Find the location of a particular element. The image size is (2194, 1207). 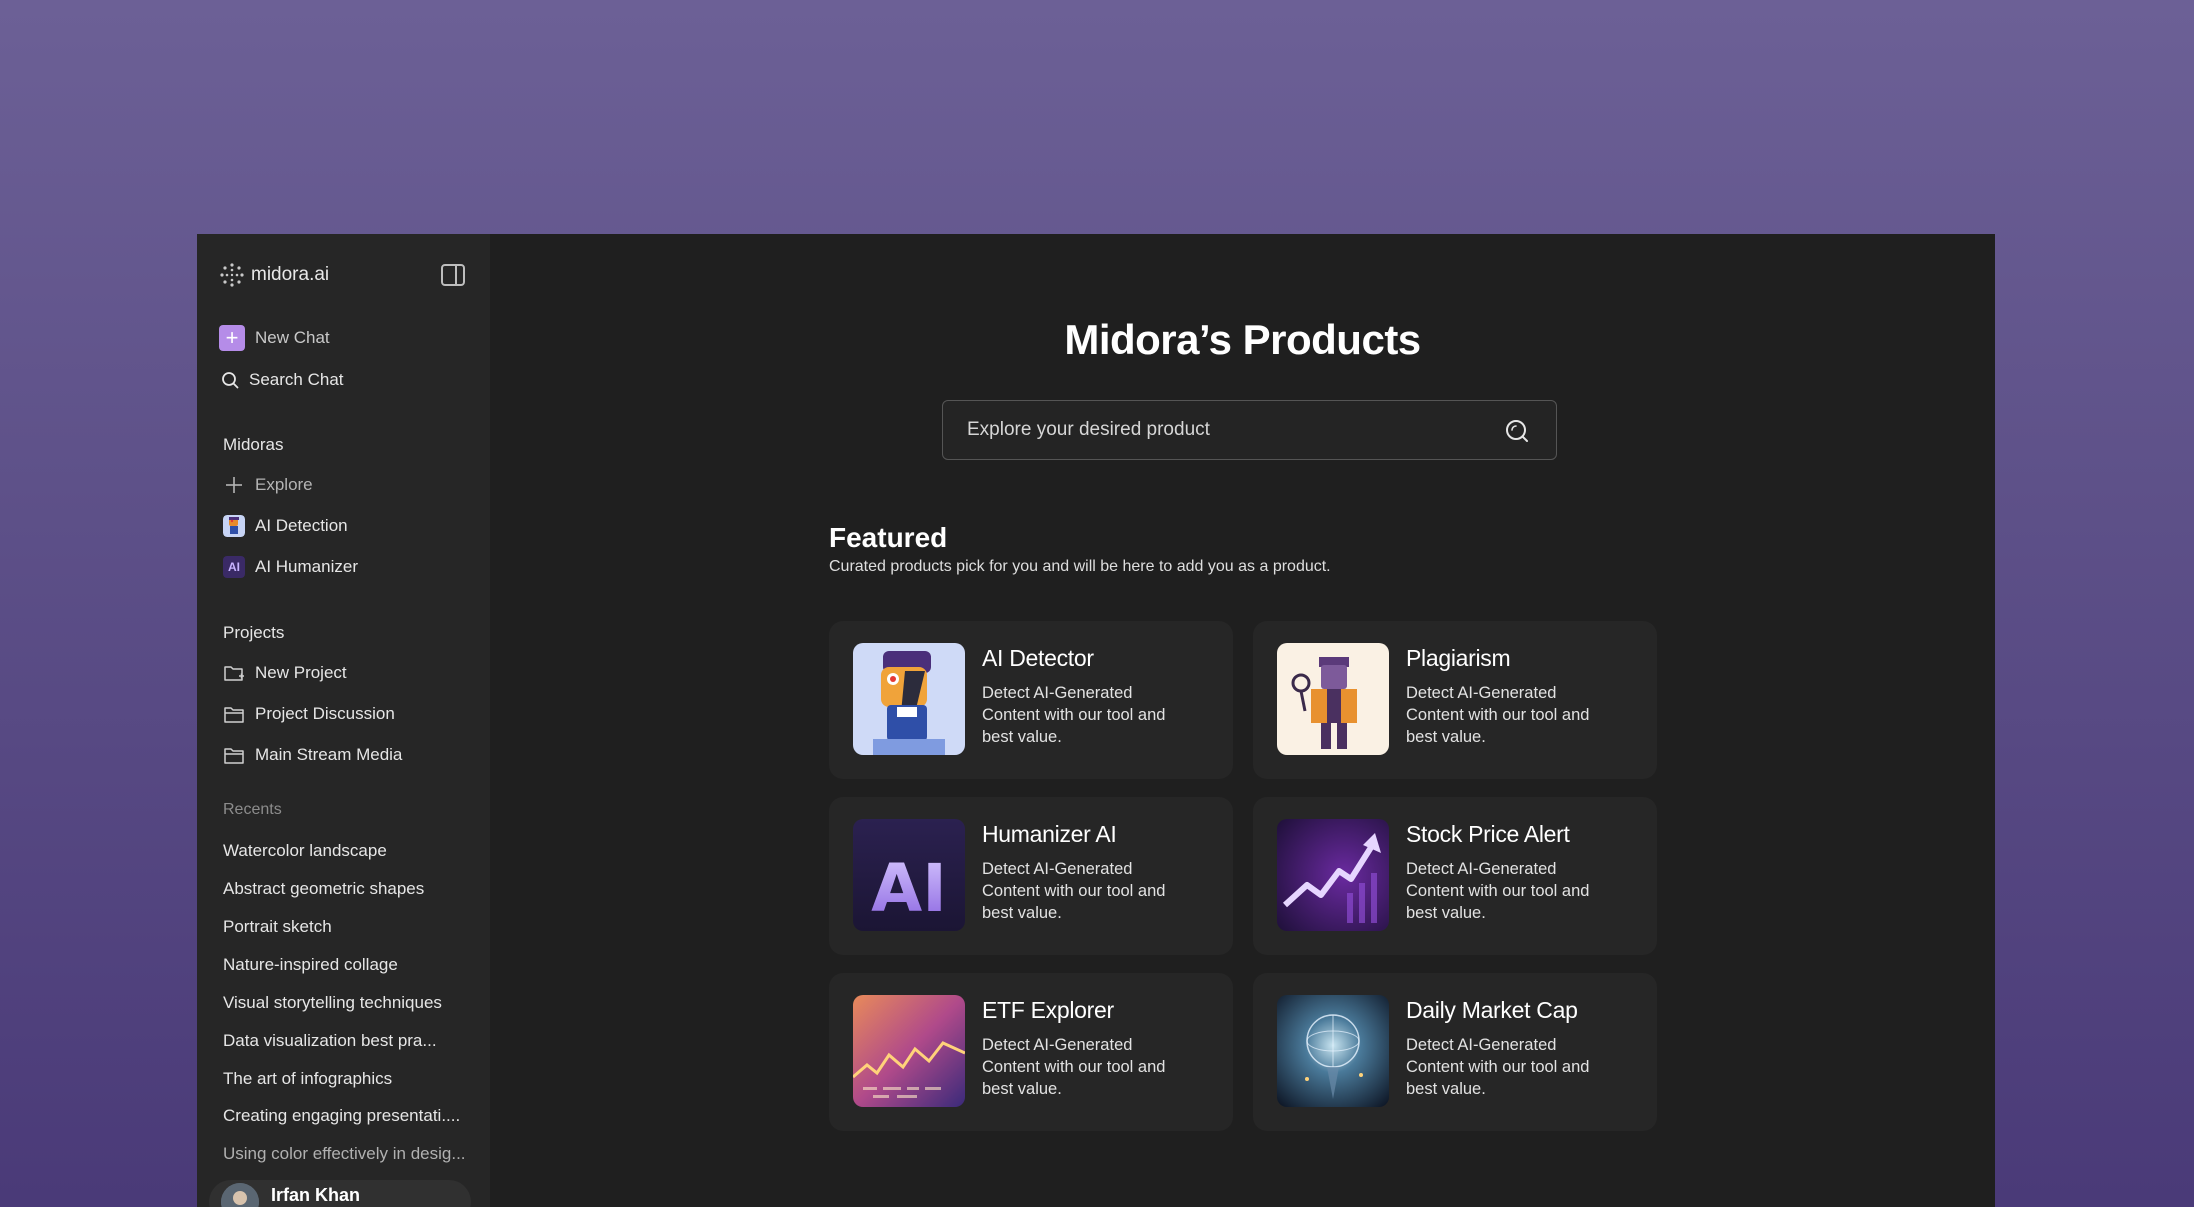

new-chat-button: + New Chat is located at coordinates (274, 338).